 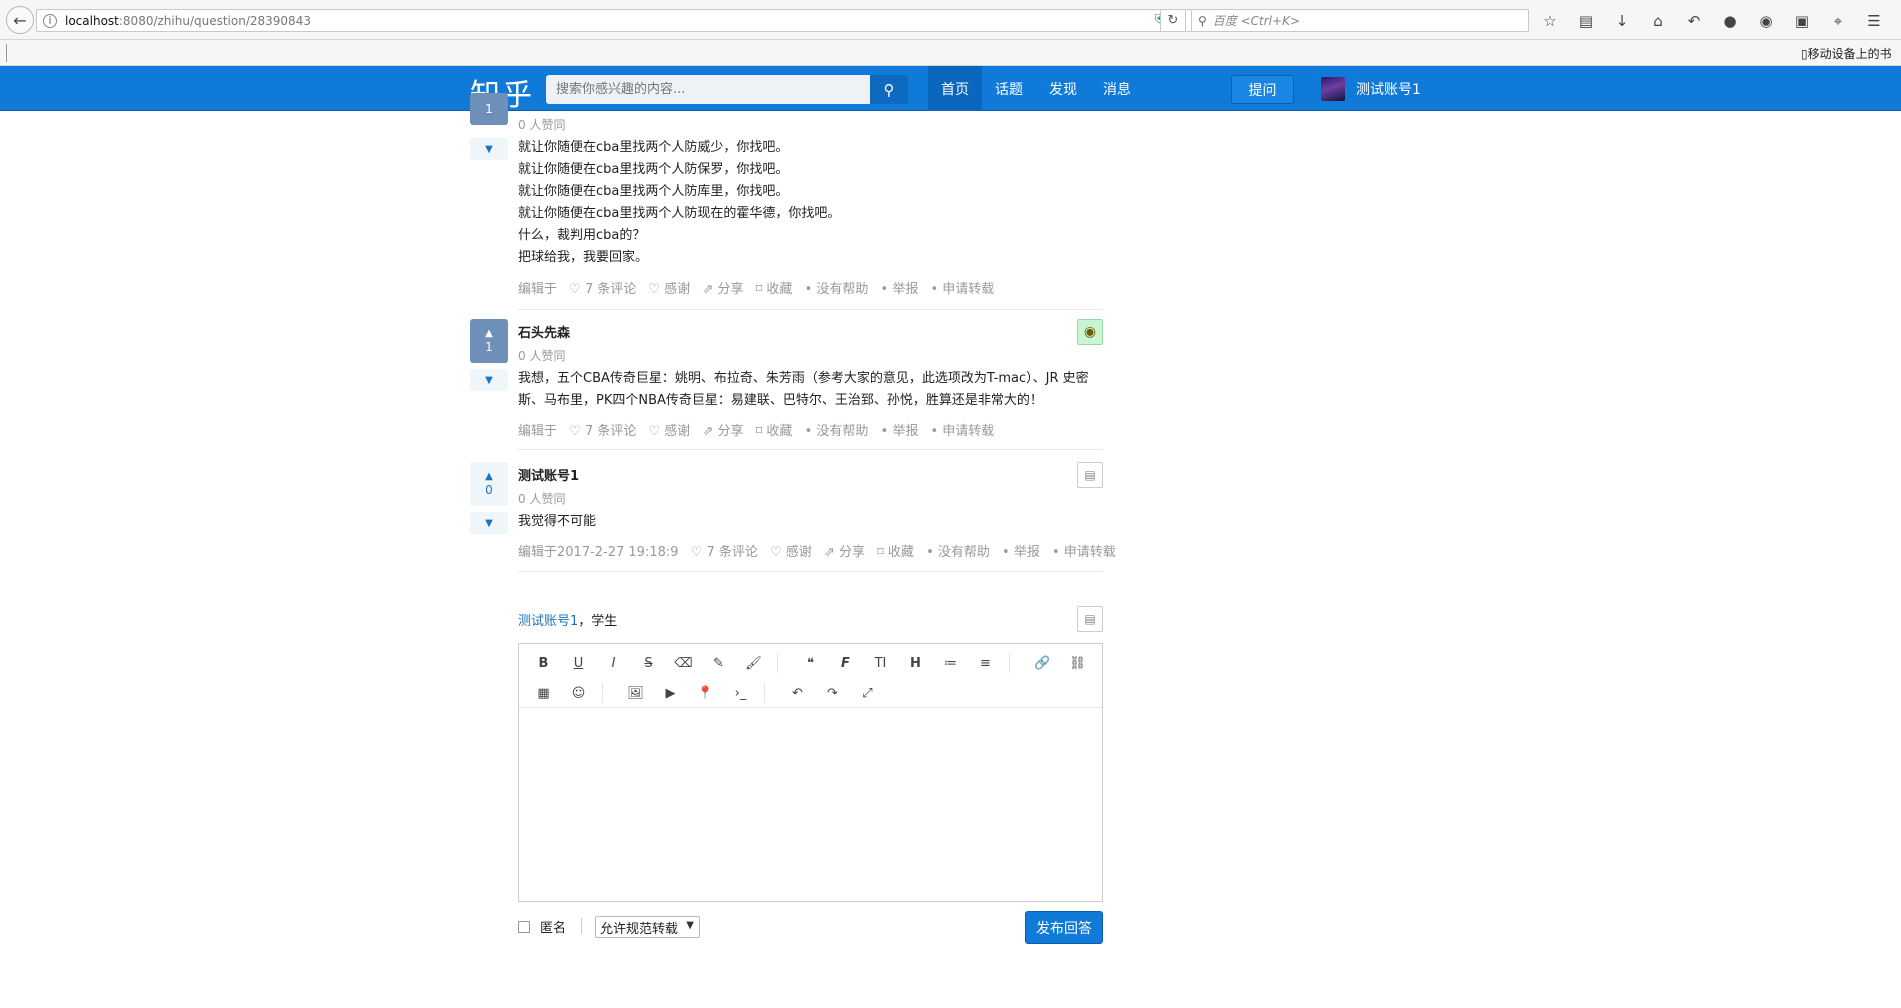 I want to click on answer-author: 石头先森, so click(x=544, y=331).